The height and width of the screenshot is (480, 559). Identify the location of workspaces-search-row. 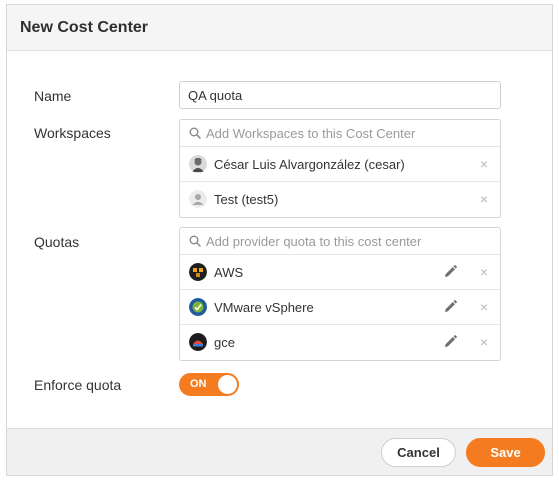
(340, 133).